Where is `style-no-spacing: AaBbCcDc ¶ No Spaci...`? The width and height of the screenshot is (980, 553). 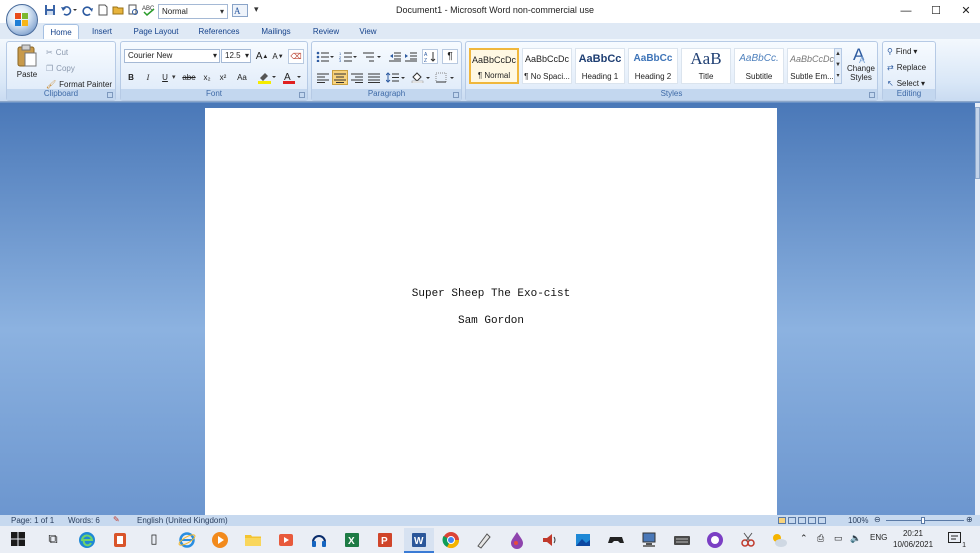 style-no-spacing: AaBbCcDc ¶ No Spaci... is located at coordinates (547, 66).